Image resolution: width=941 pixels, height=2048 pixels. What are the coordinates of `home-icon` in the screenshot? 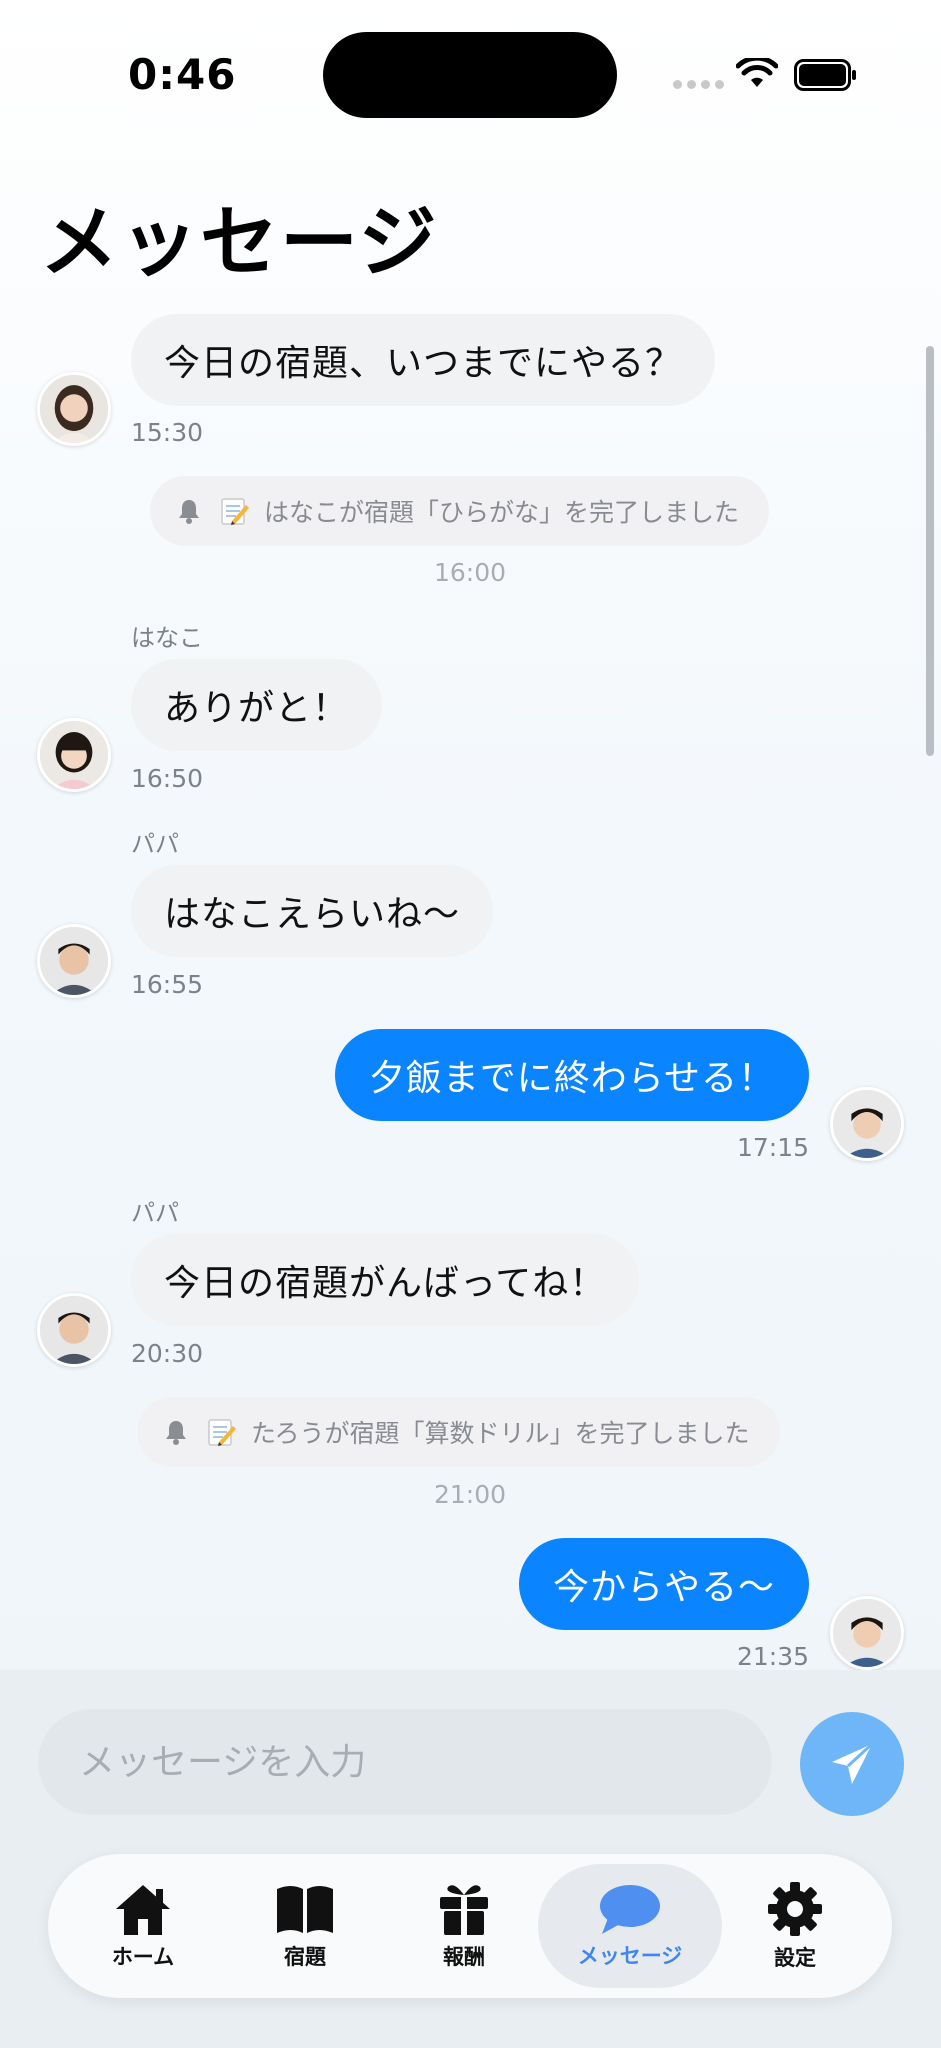 It's located at (143, 1910).